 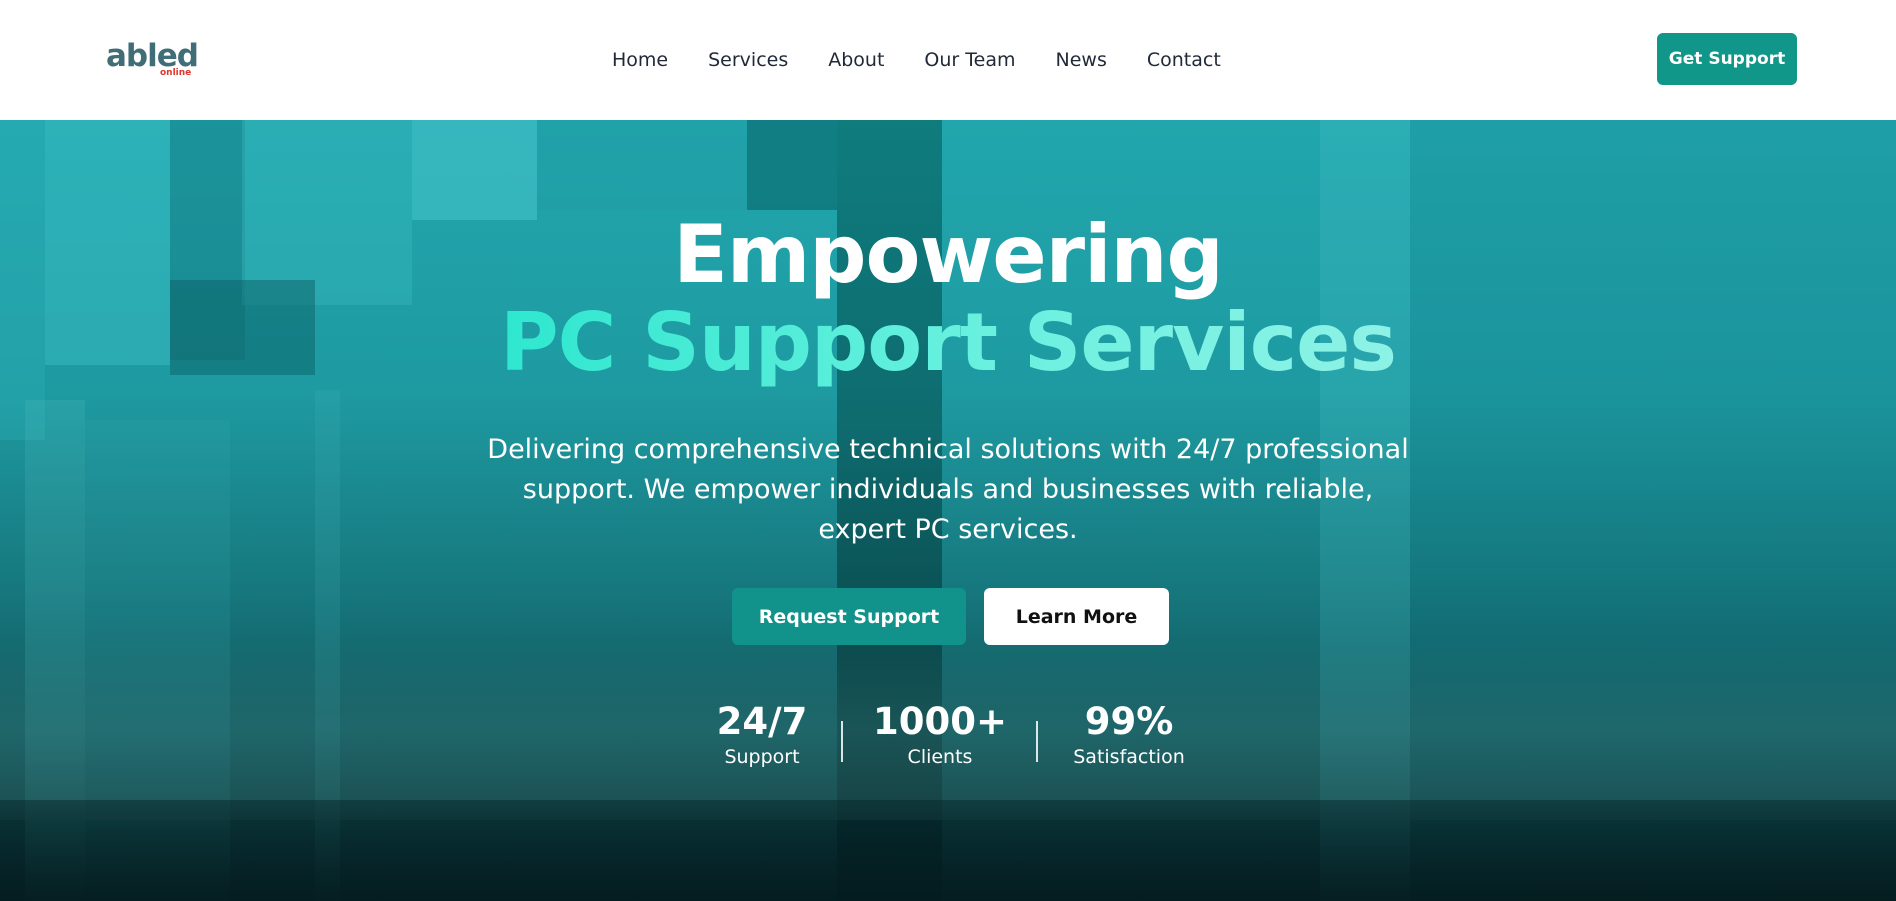 I want to click on nav-contact: Contact, so click(x=1184, y=60).